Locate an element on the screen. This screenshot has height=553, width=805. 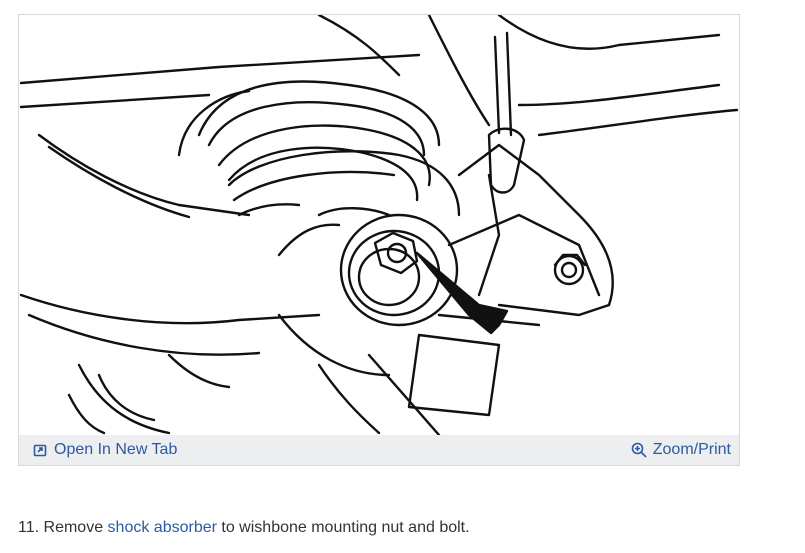
step-text-after: to wishbone mounting nut and bolt. is located at coordinates (345, 527).